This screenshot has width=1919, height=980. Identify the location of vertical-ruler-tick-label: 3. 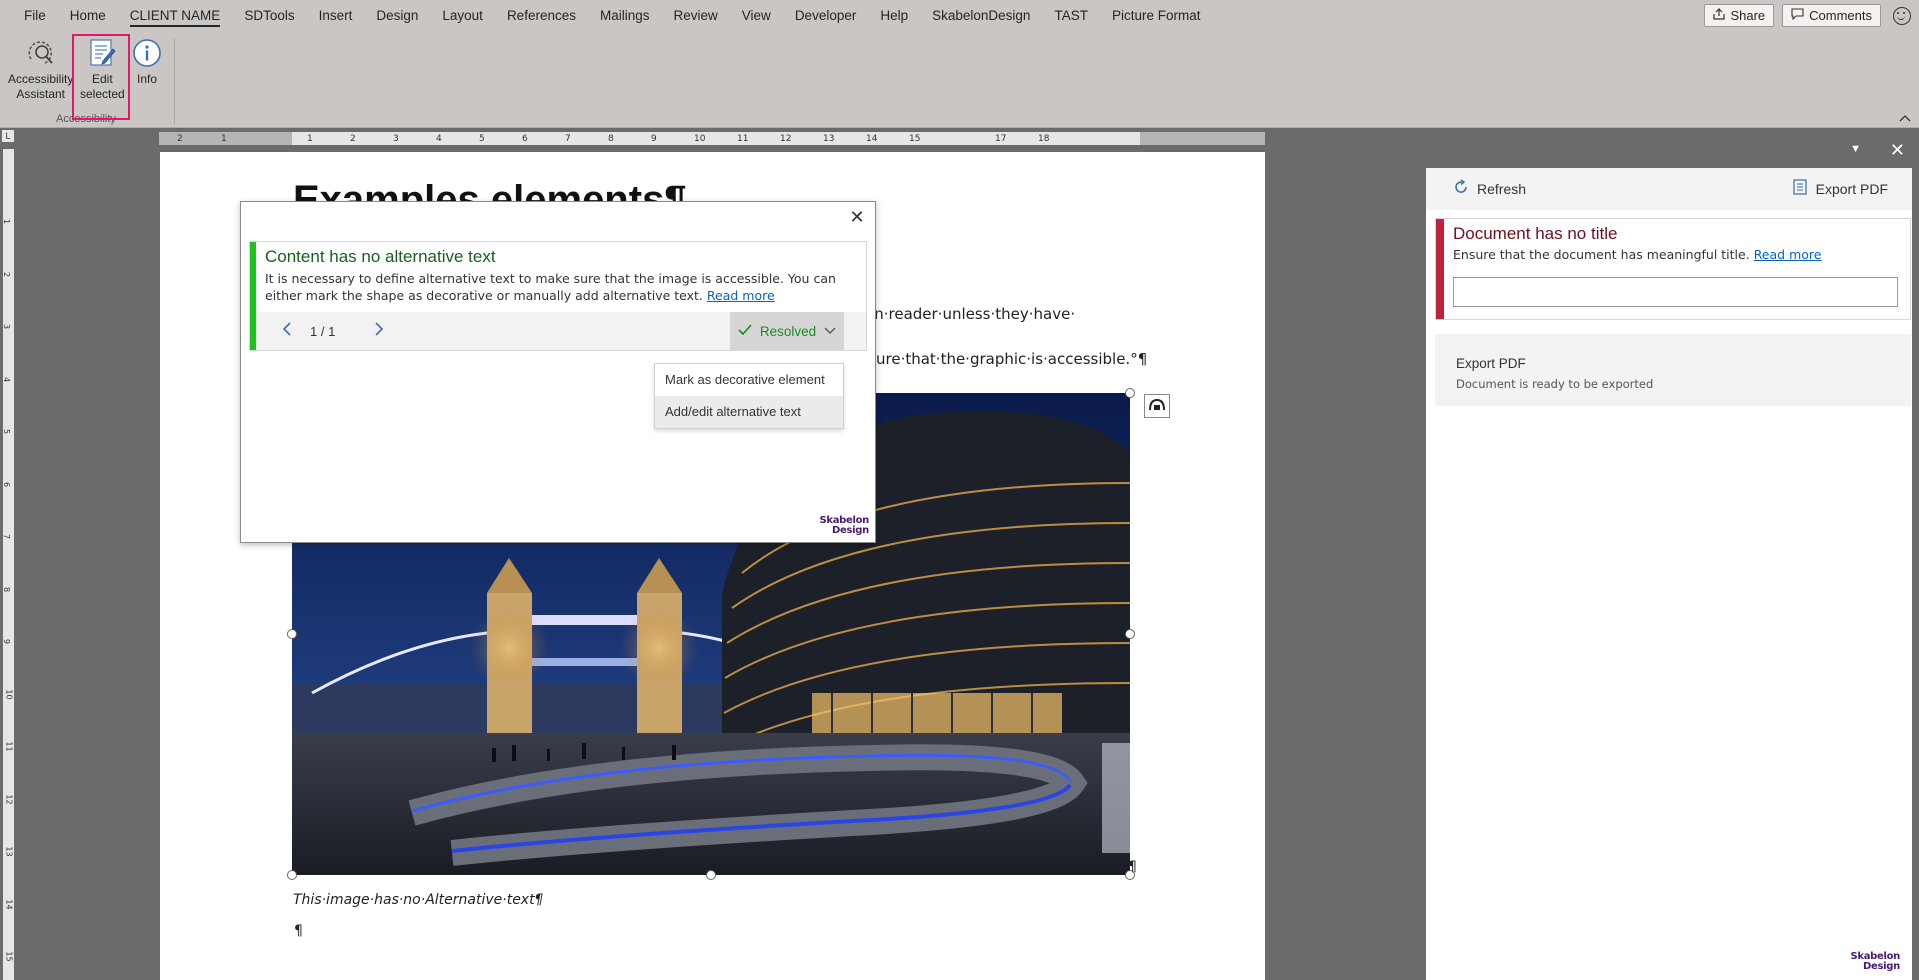
(7, 326).